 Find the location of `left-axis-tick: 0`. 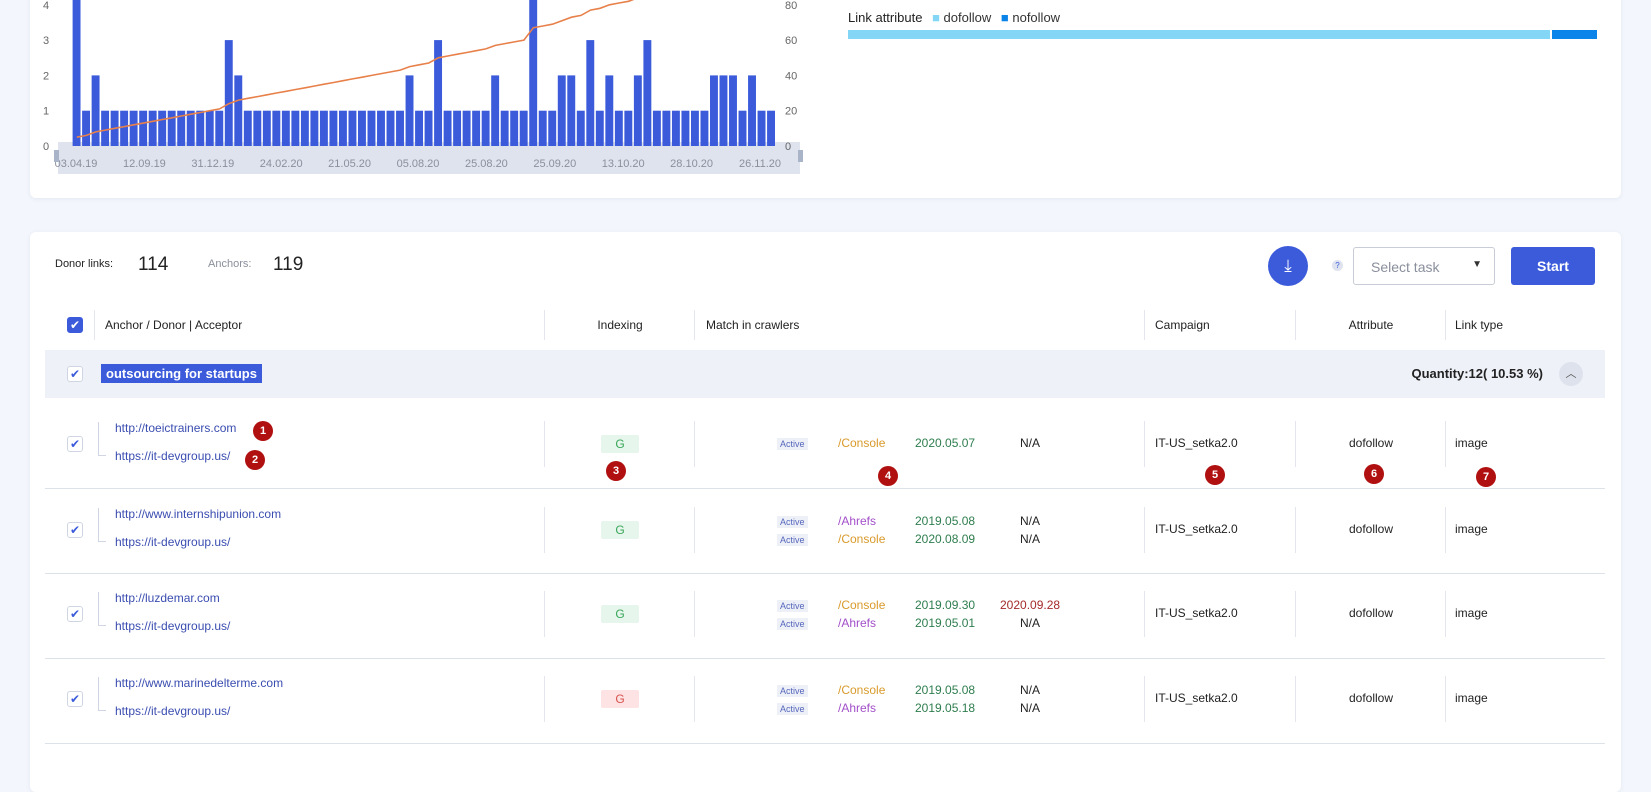

left-axis-tick: 0 is located at coordinates (46, 147).